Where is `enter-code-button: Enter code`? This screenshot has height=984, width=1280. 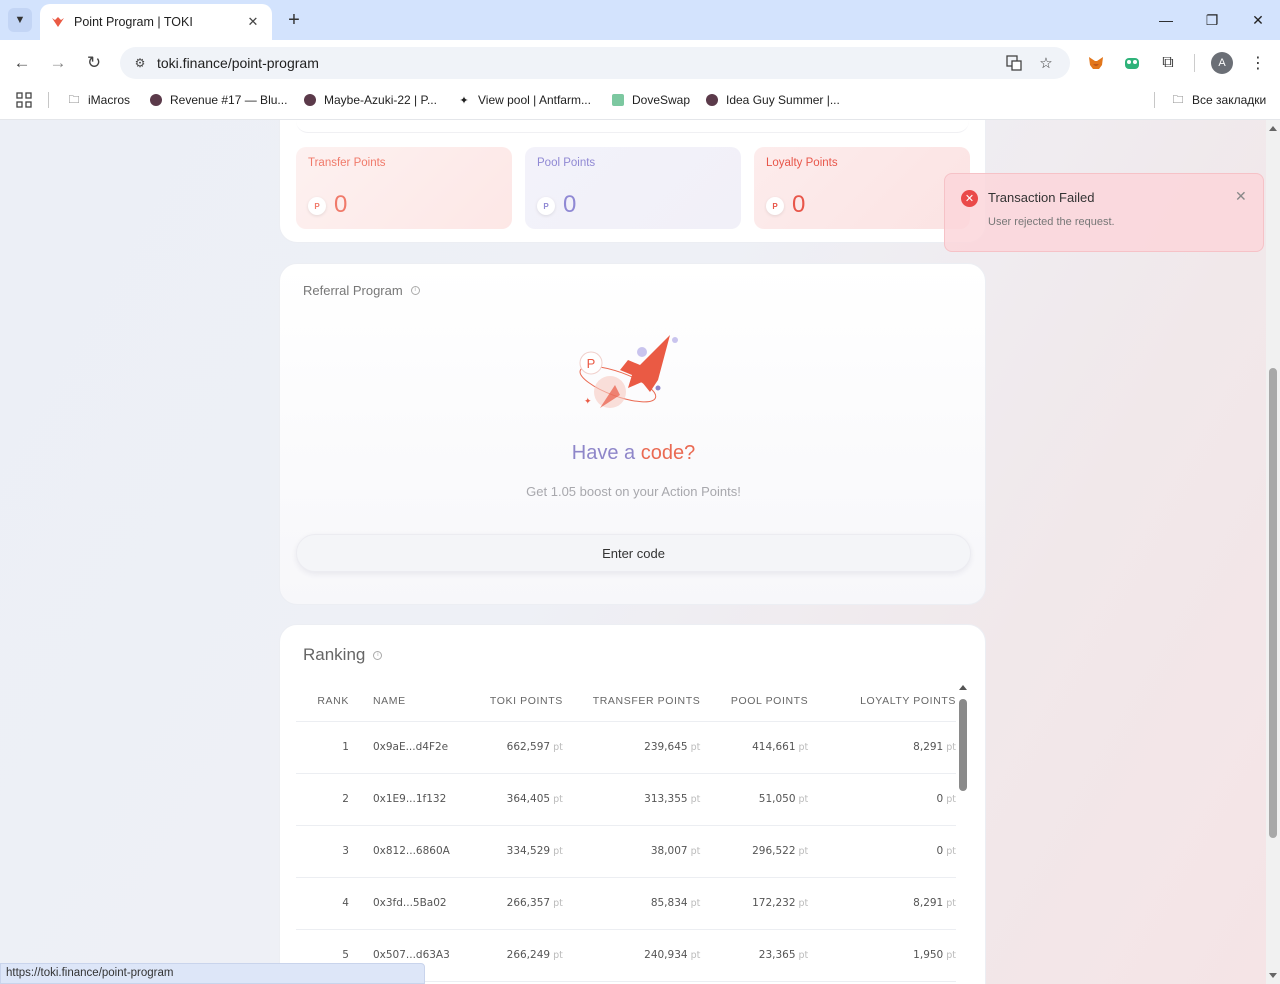
enter-code-button: Enter code is located at coordinates (633, 553).